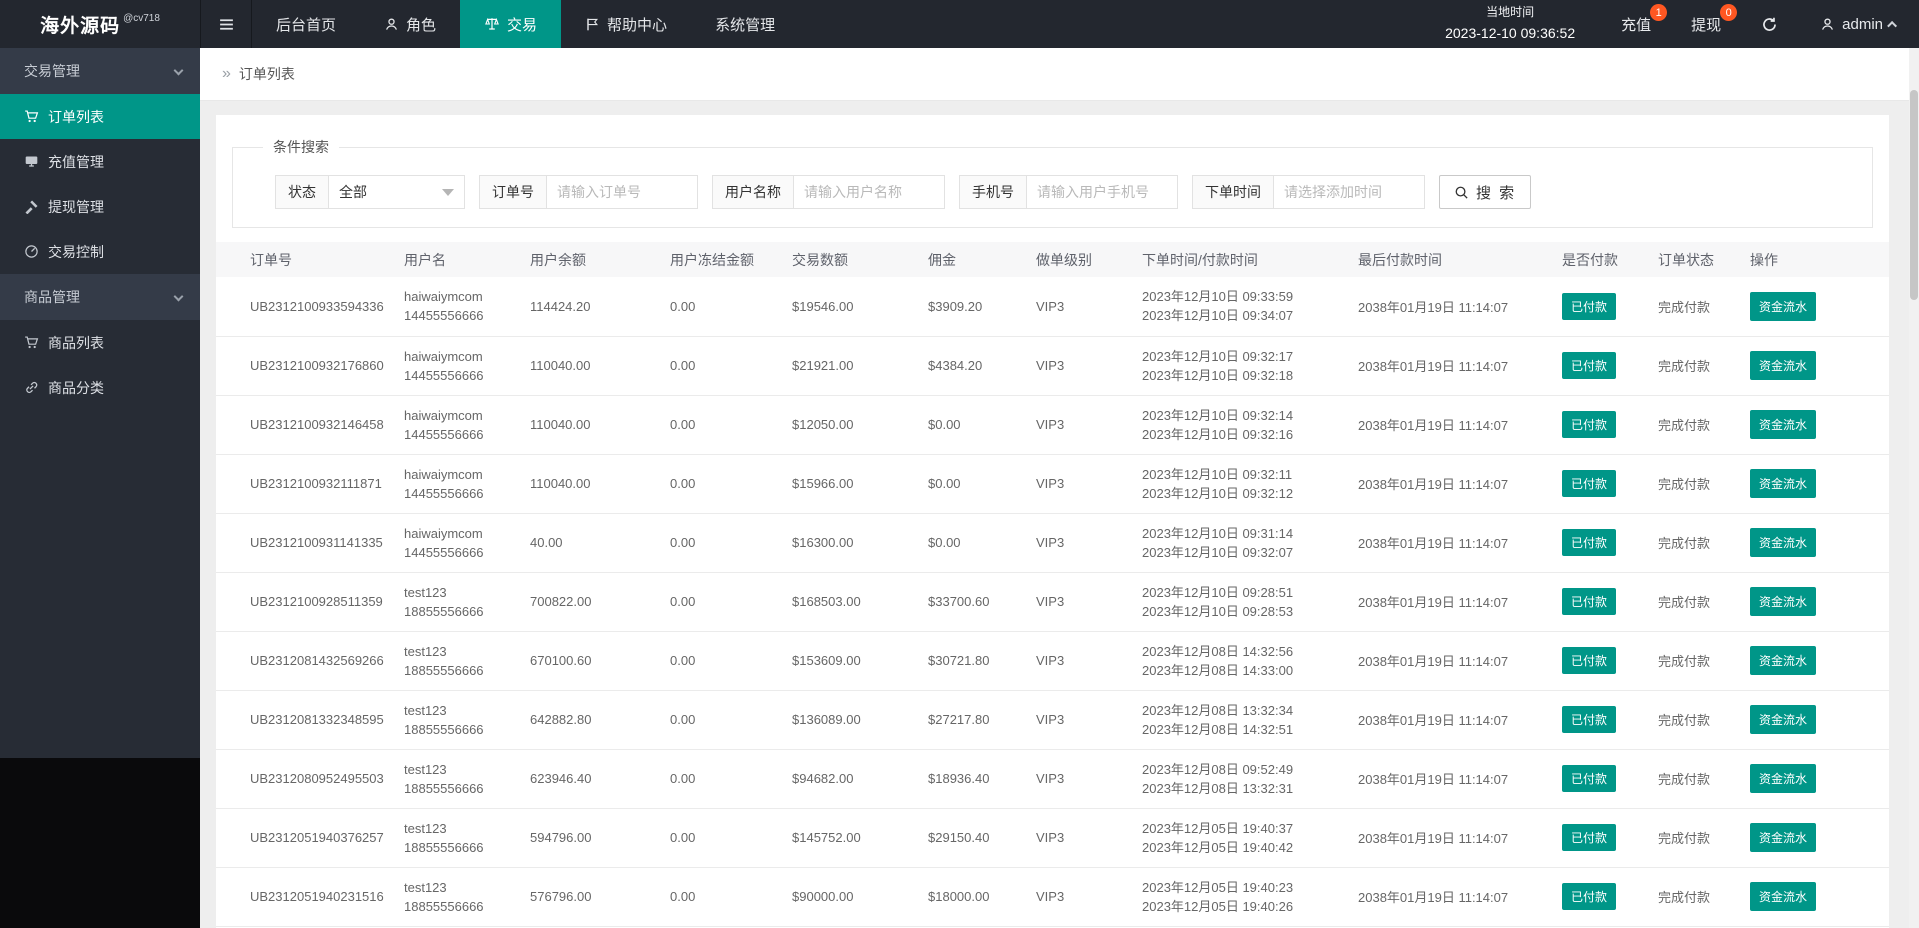  What do you see at coordinates (444, 552) in the screenshot?
I see `user-phone: 14455556666` at bounding box center [444, 552].